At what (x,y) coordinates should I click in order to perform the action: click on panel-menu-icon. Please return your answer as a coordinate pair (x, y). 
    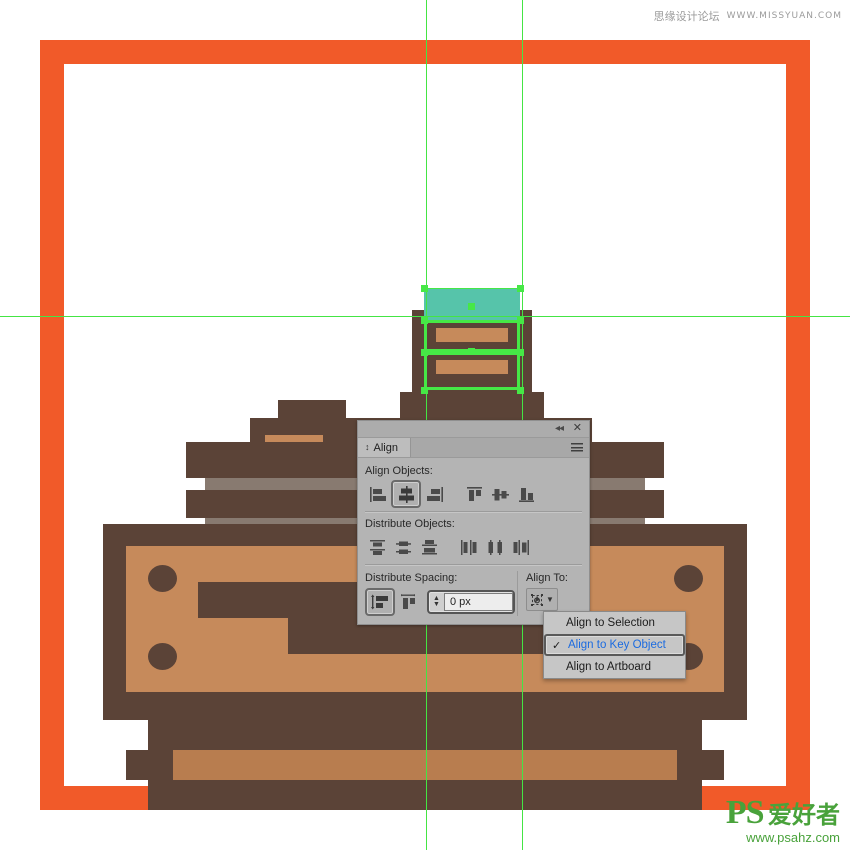
    Looking at the image, I should click on (577, 447).